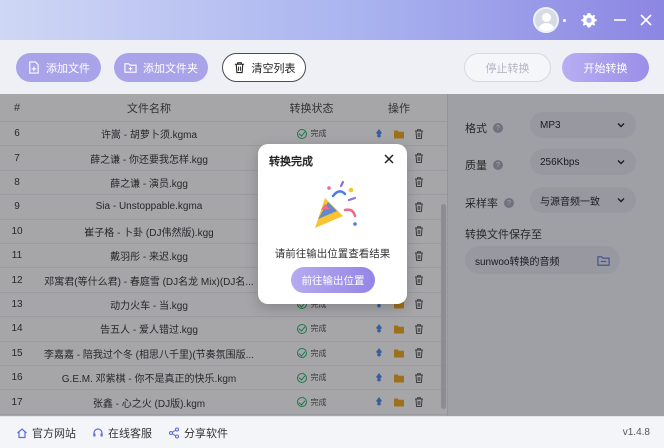  Describe the element at coordinates (239, 68) in the screenshot. I see `trash-icon` at that location.